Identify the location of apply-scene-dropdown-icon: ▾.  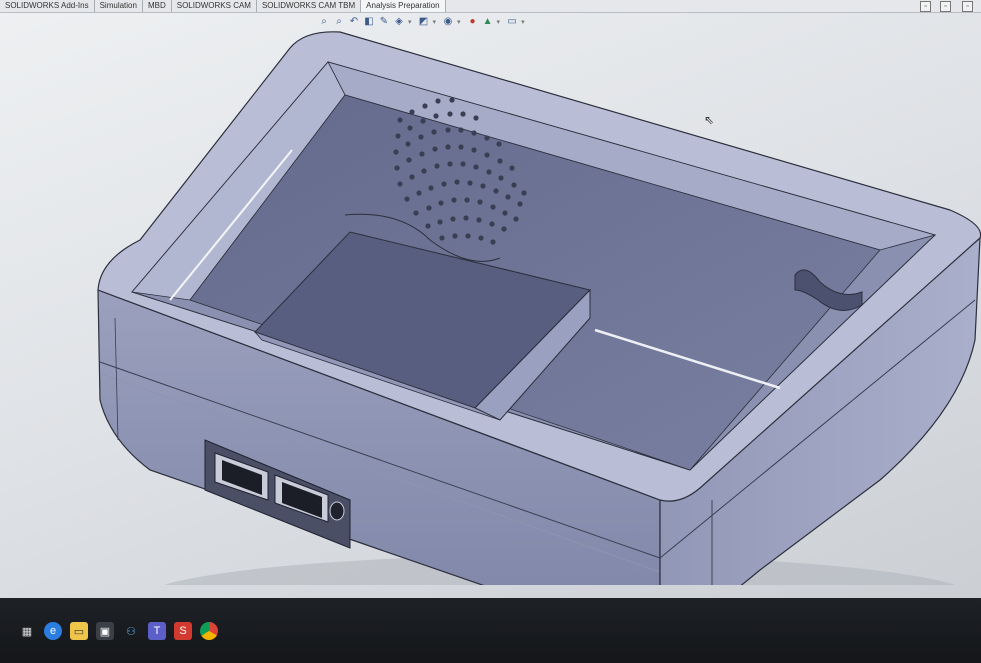
(499, 22).